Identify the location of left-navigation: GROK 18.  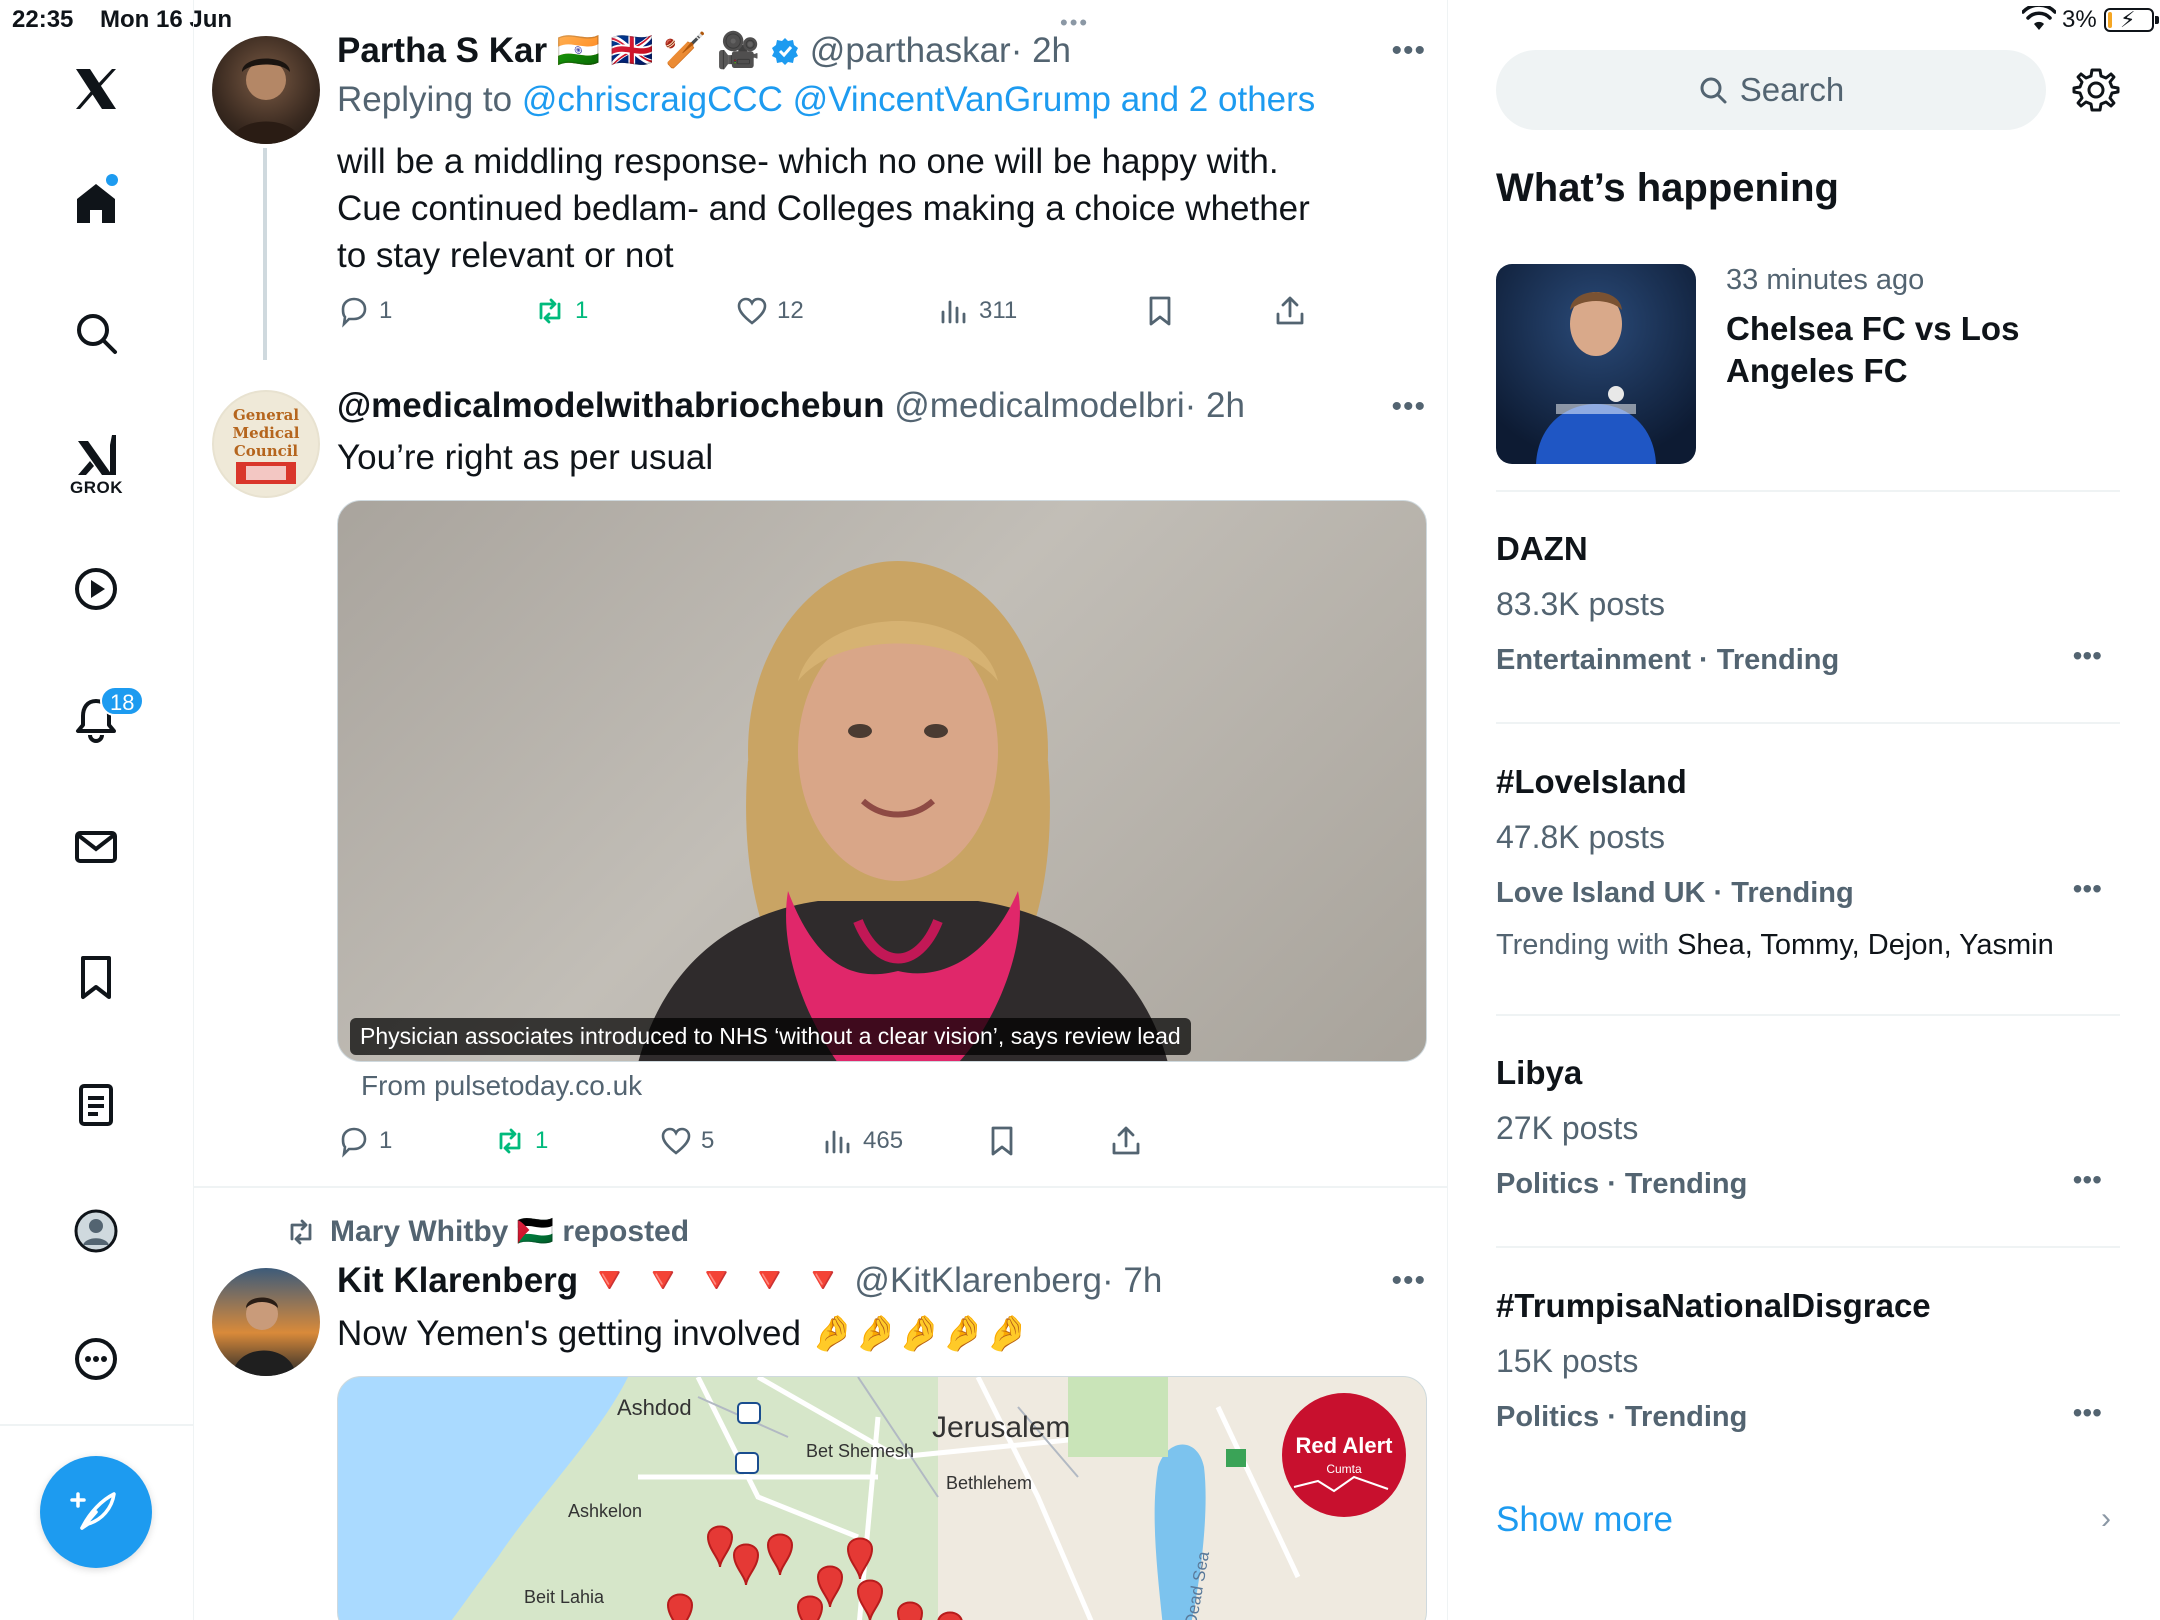
(97, 810).